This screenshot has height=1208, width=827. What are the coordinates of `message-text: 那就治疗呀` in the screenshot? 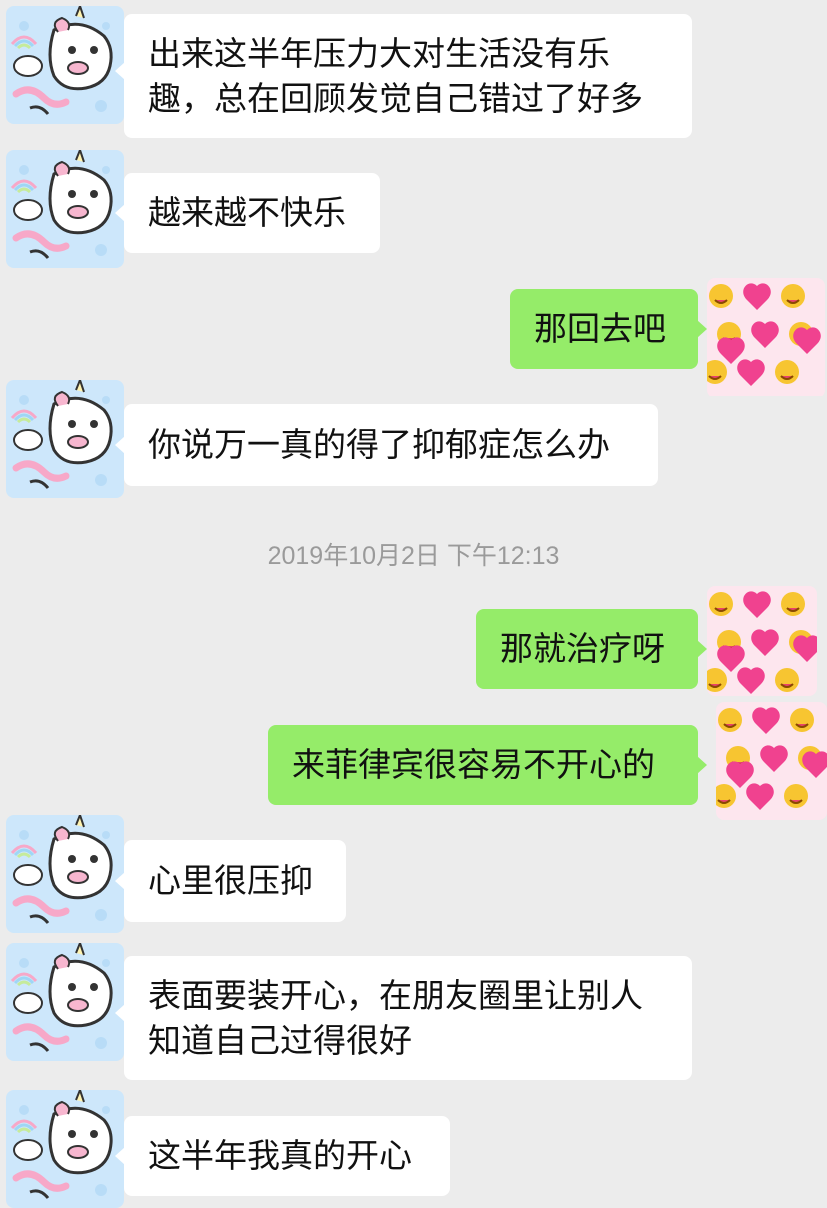 It's located at (582, 648).